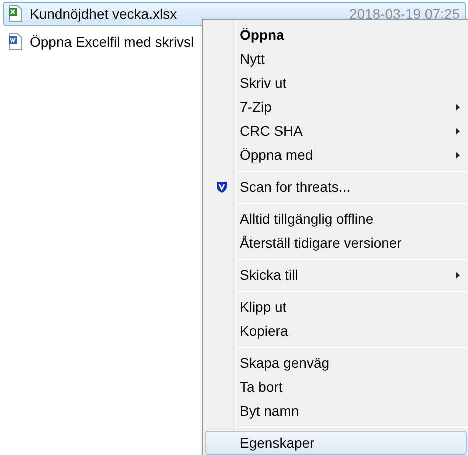  What do you see at coordinates (405, 14) in the screenshot?
I see `file-date: 2018-03-19 07:25` at bounding box center [405, 14].